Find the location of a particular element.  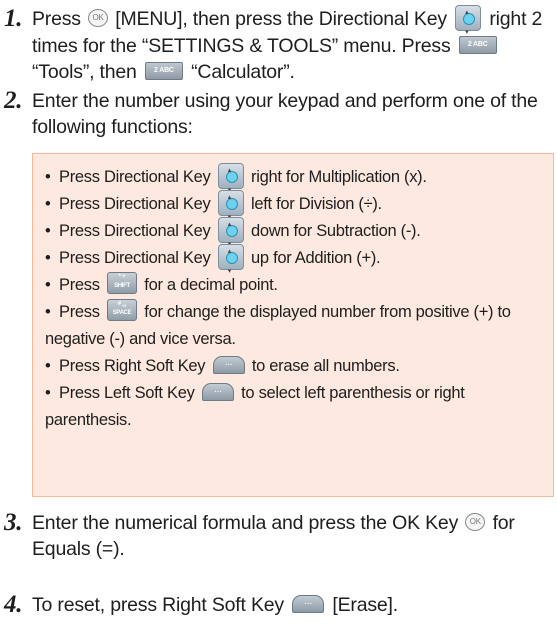

step-text: [Erase]. is located at coordinates (365, 605).